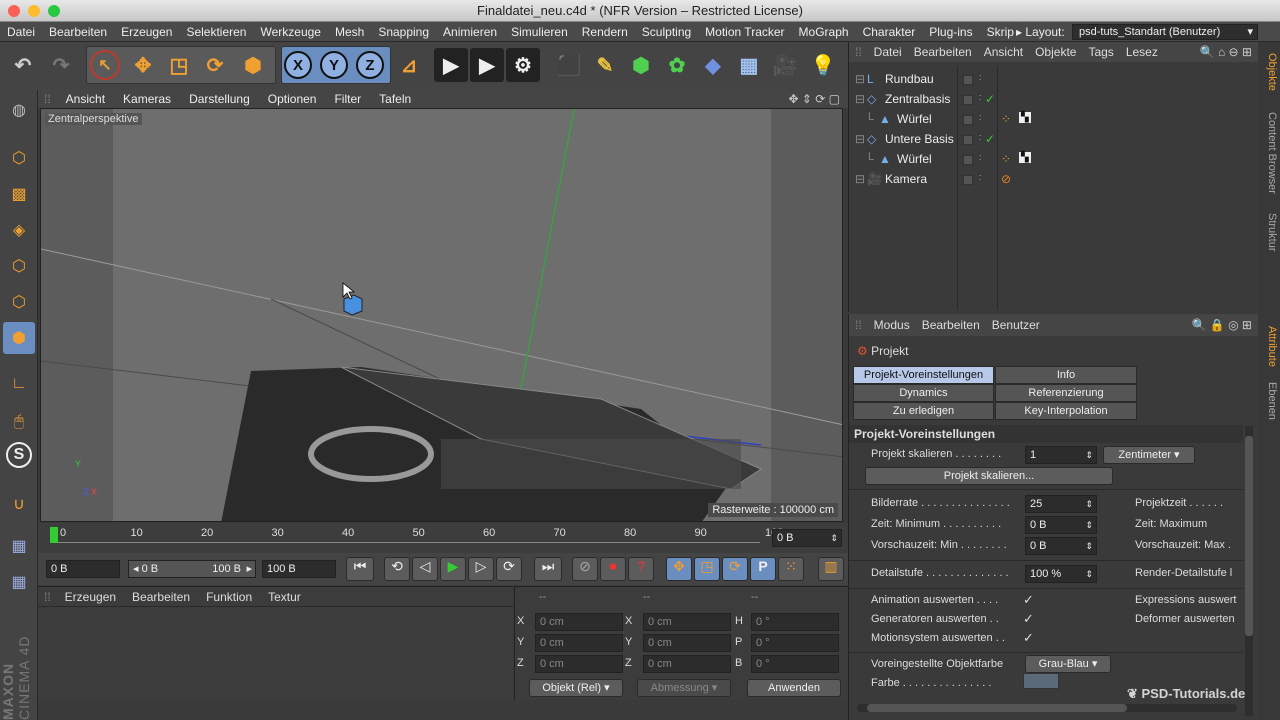 This screenshot has width=1280, height=720. I want to click on go-to-start-icon: ⏮, so click(360, 569).